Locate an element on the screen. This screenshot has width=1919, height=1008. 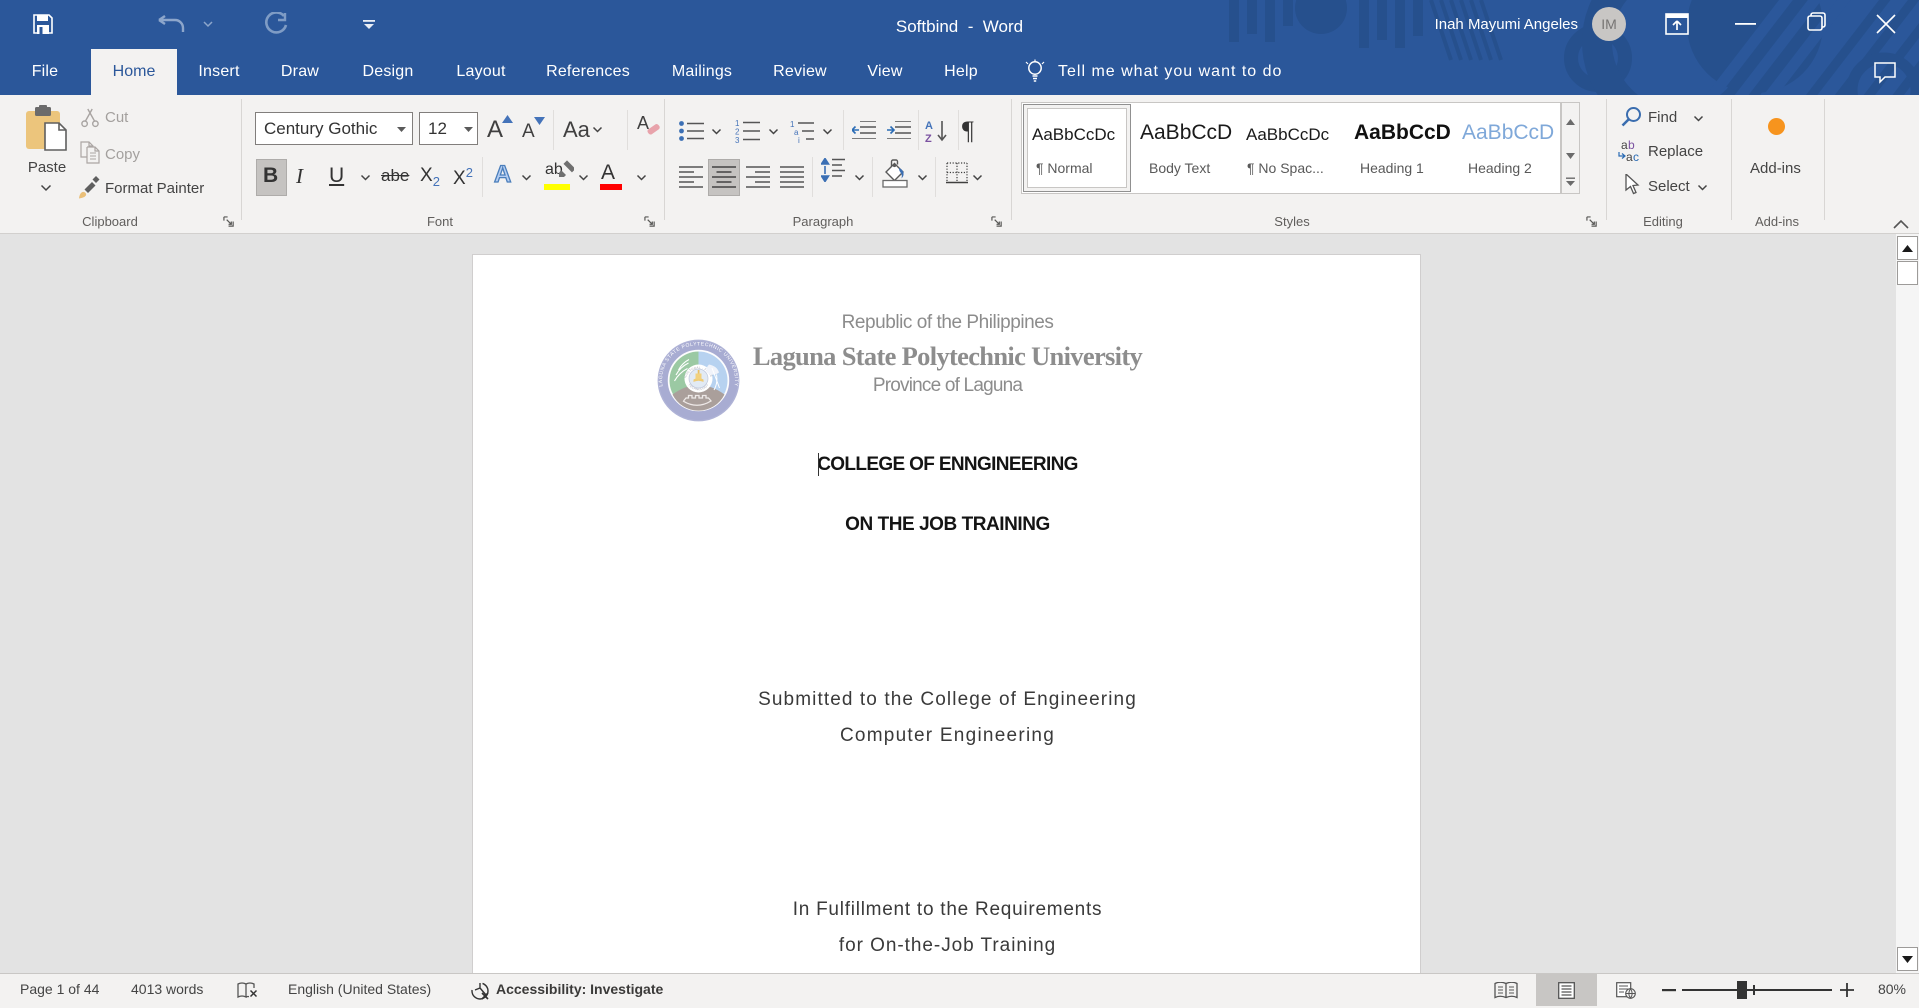
svg-text: A is located at coordinates (929, 126).